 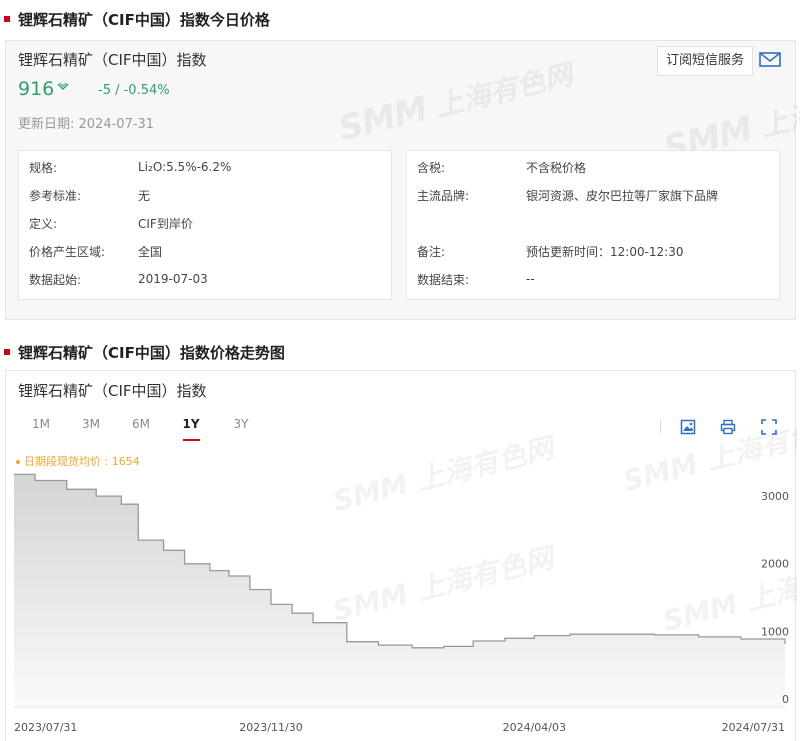 What do you see at coordinates (704, 61) in the screenshot?
I see `subscribe-sms-button: 订阅短信服务` at bounding box center [704, 61].